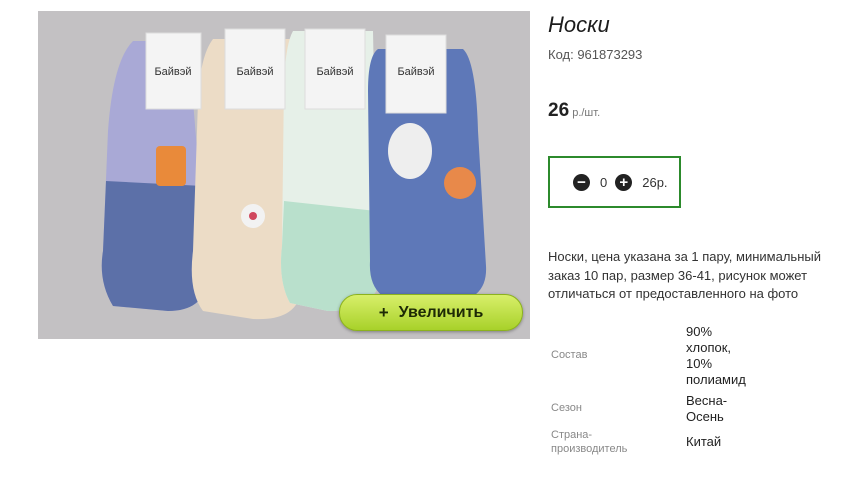  What do you see at coordinates (585, 113) in the screenshot?
I see `price-unit: р./шт.` at bounding box center [585, 113].